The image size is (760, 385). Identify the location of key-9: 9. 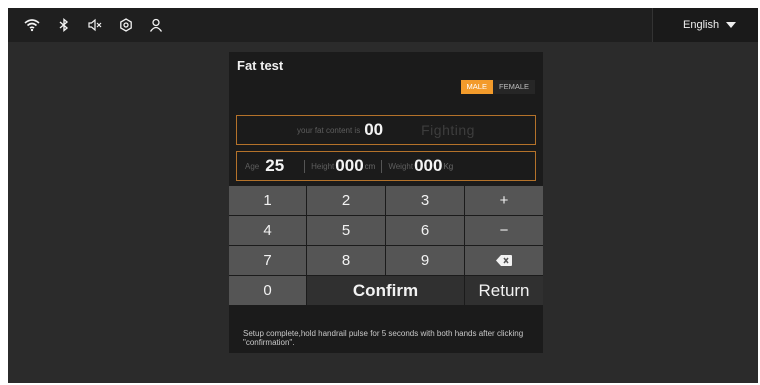
(425, 260).